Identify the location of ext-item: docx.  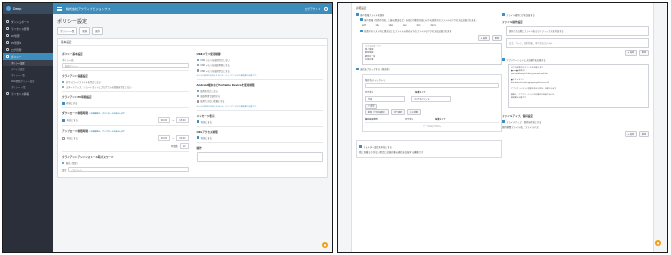
(433, 25).